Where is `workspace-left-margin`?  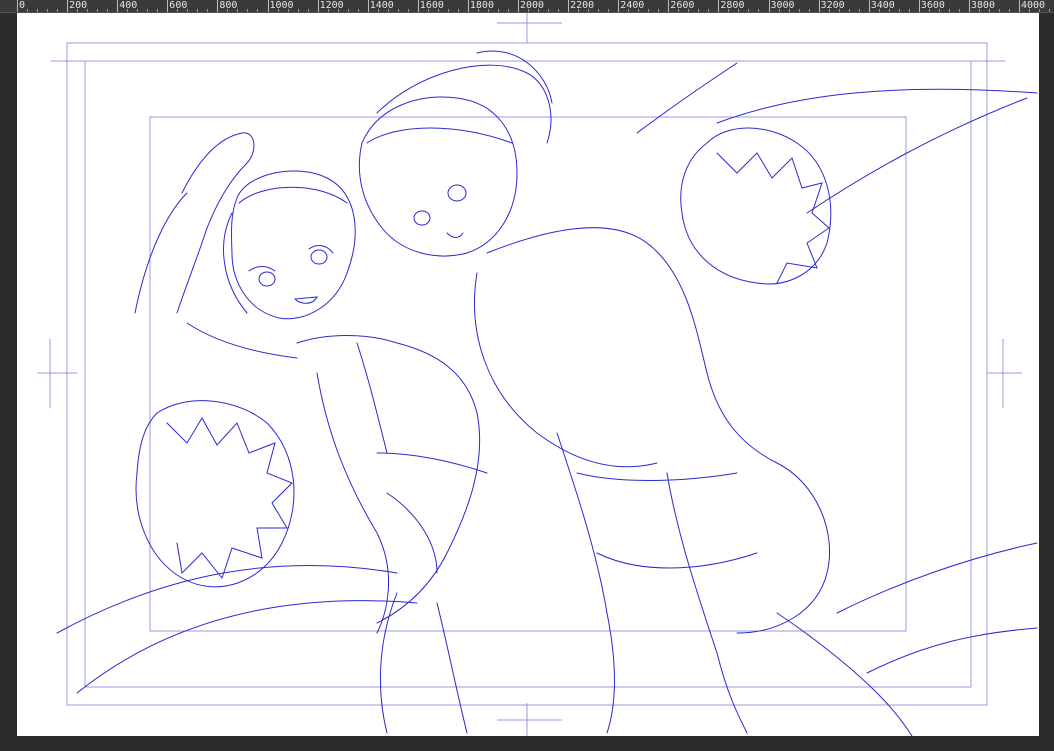 workspace-left-margin is located at coordinates (8, 374).